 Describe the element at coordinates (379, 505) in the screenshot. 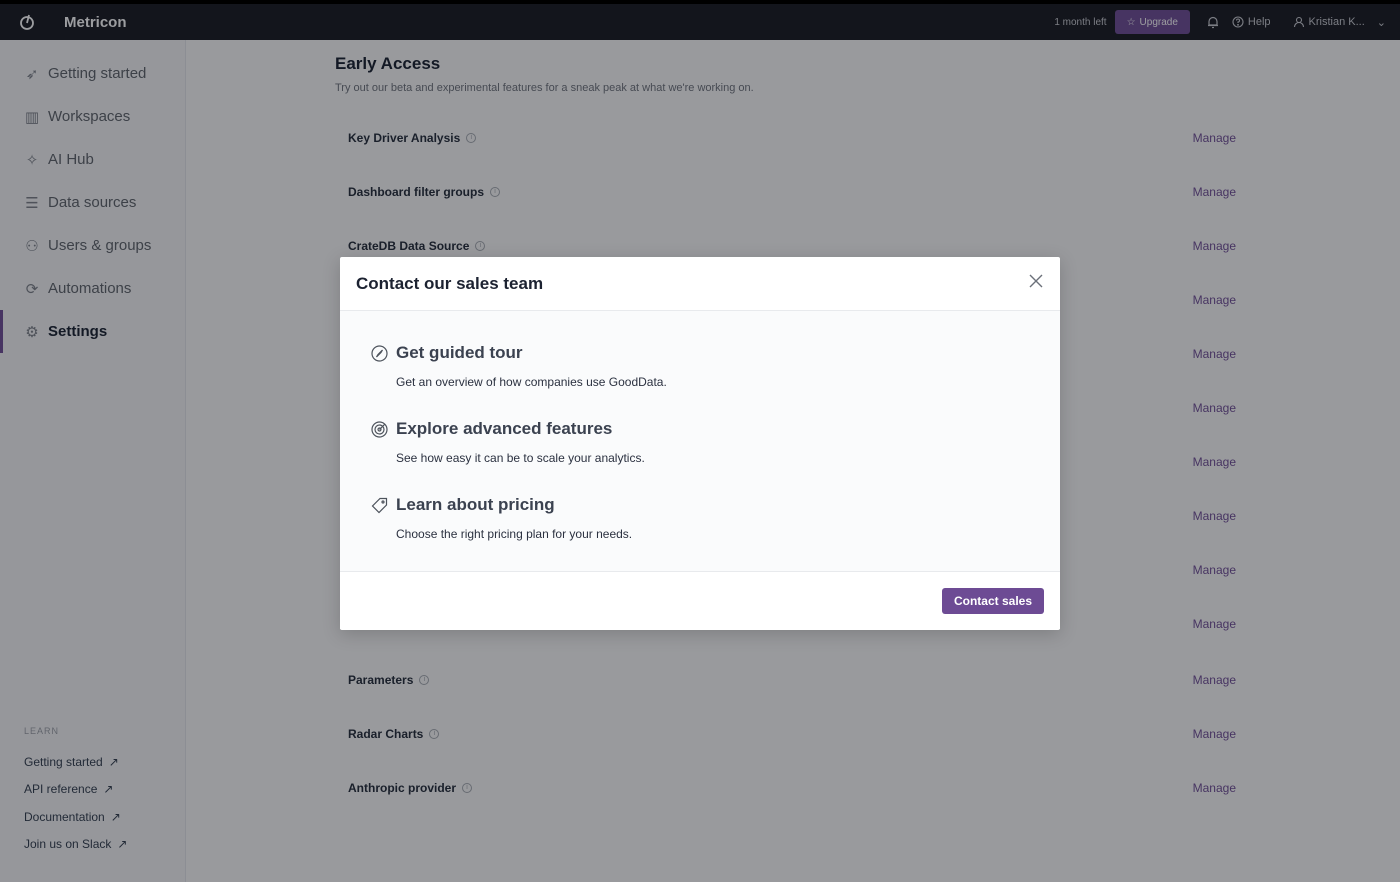

I see `tag-icon` at that location.